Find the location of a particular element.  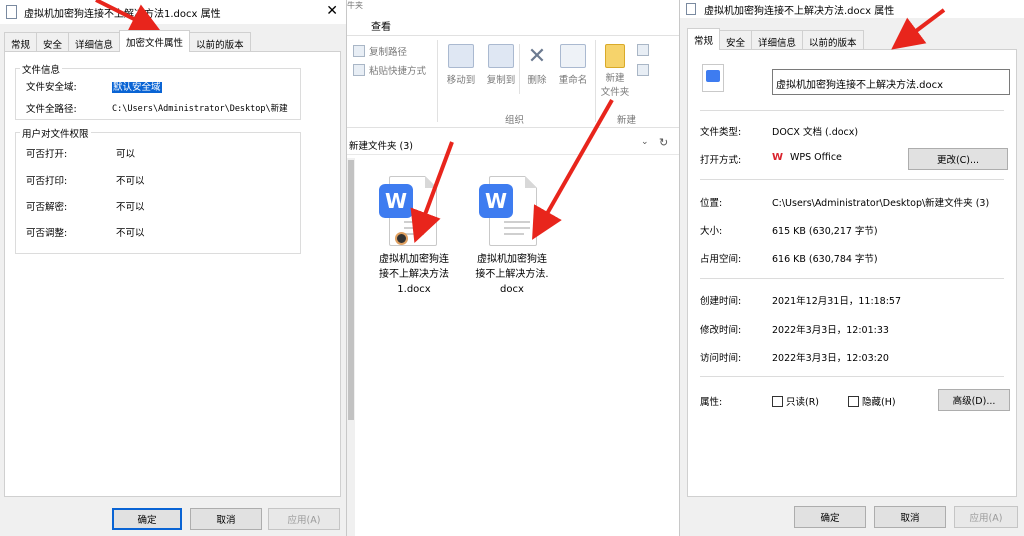

move-to-button: 移动到 is located at coordinates (461, 65).